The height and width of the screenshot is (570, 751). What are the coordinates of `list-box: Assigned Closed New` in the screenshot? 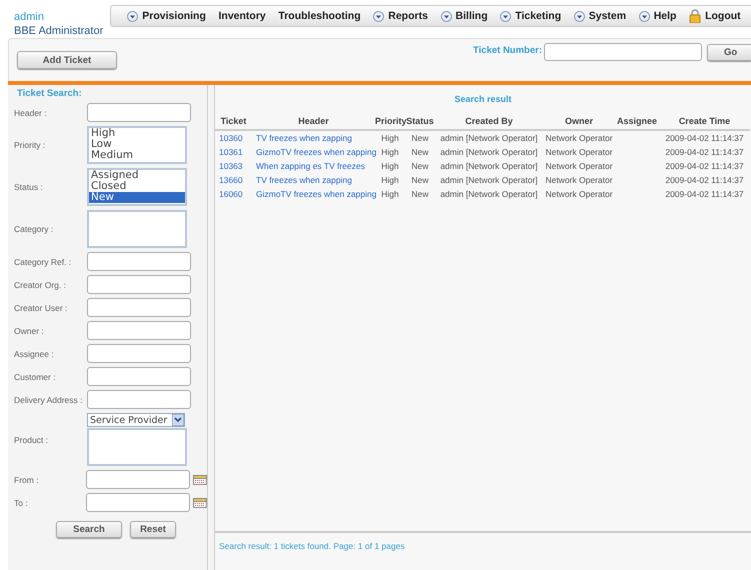 It's located at (137, 187).